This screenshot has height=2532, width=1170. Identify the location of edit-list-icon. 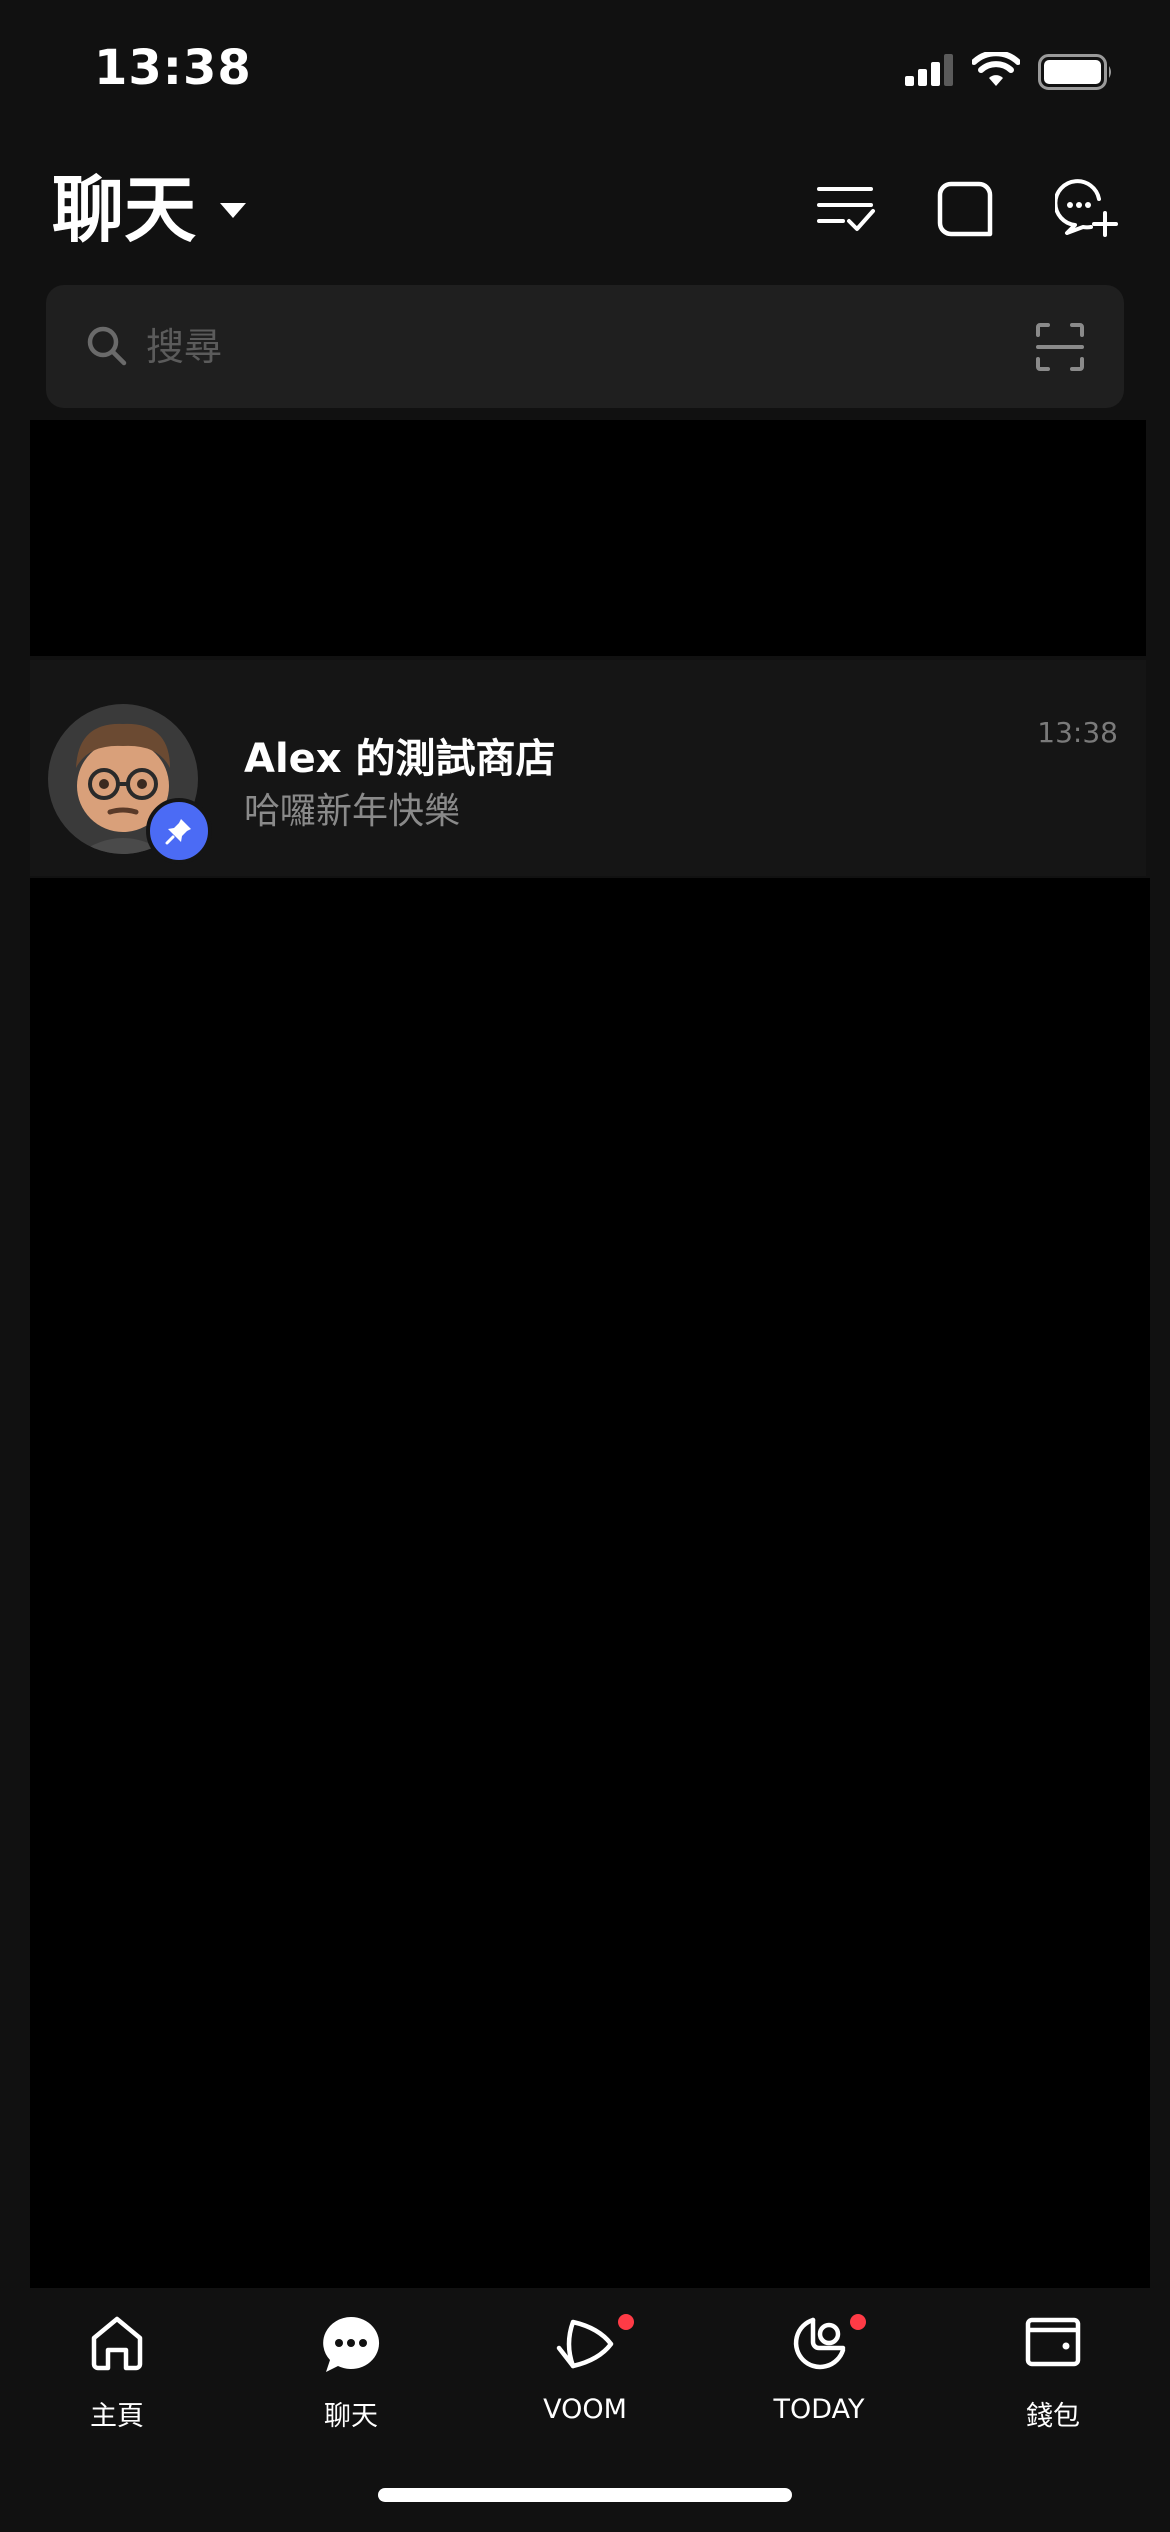
(846, 209).